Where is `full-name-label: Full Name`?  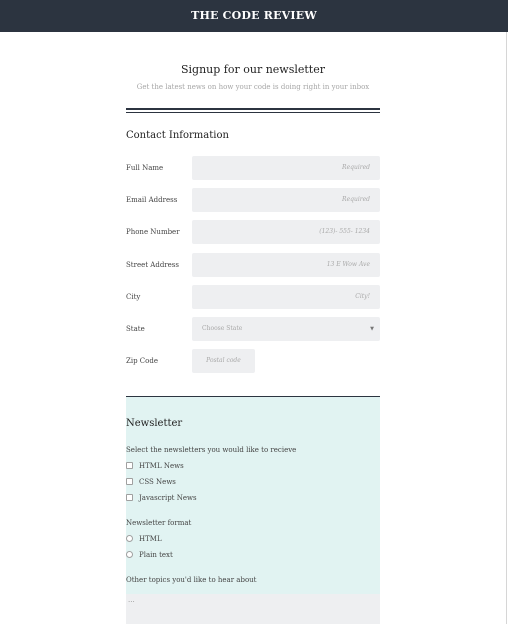 full-name-label: Full Name is located at coordinates (145, 168).